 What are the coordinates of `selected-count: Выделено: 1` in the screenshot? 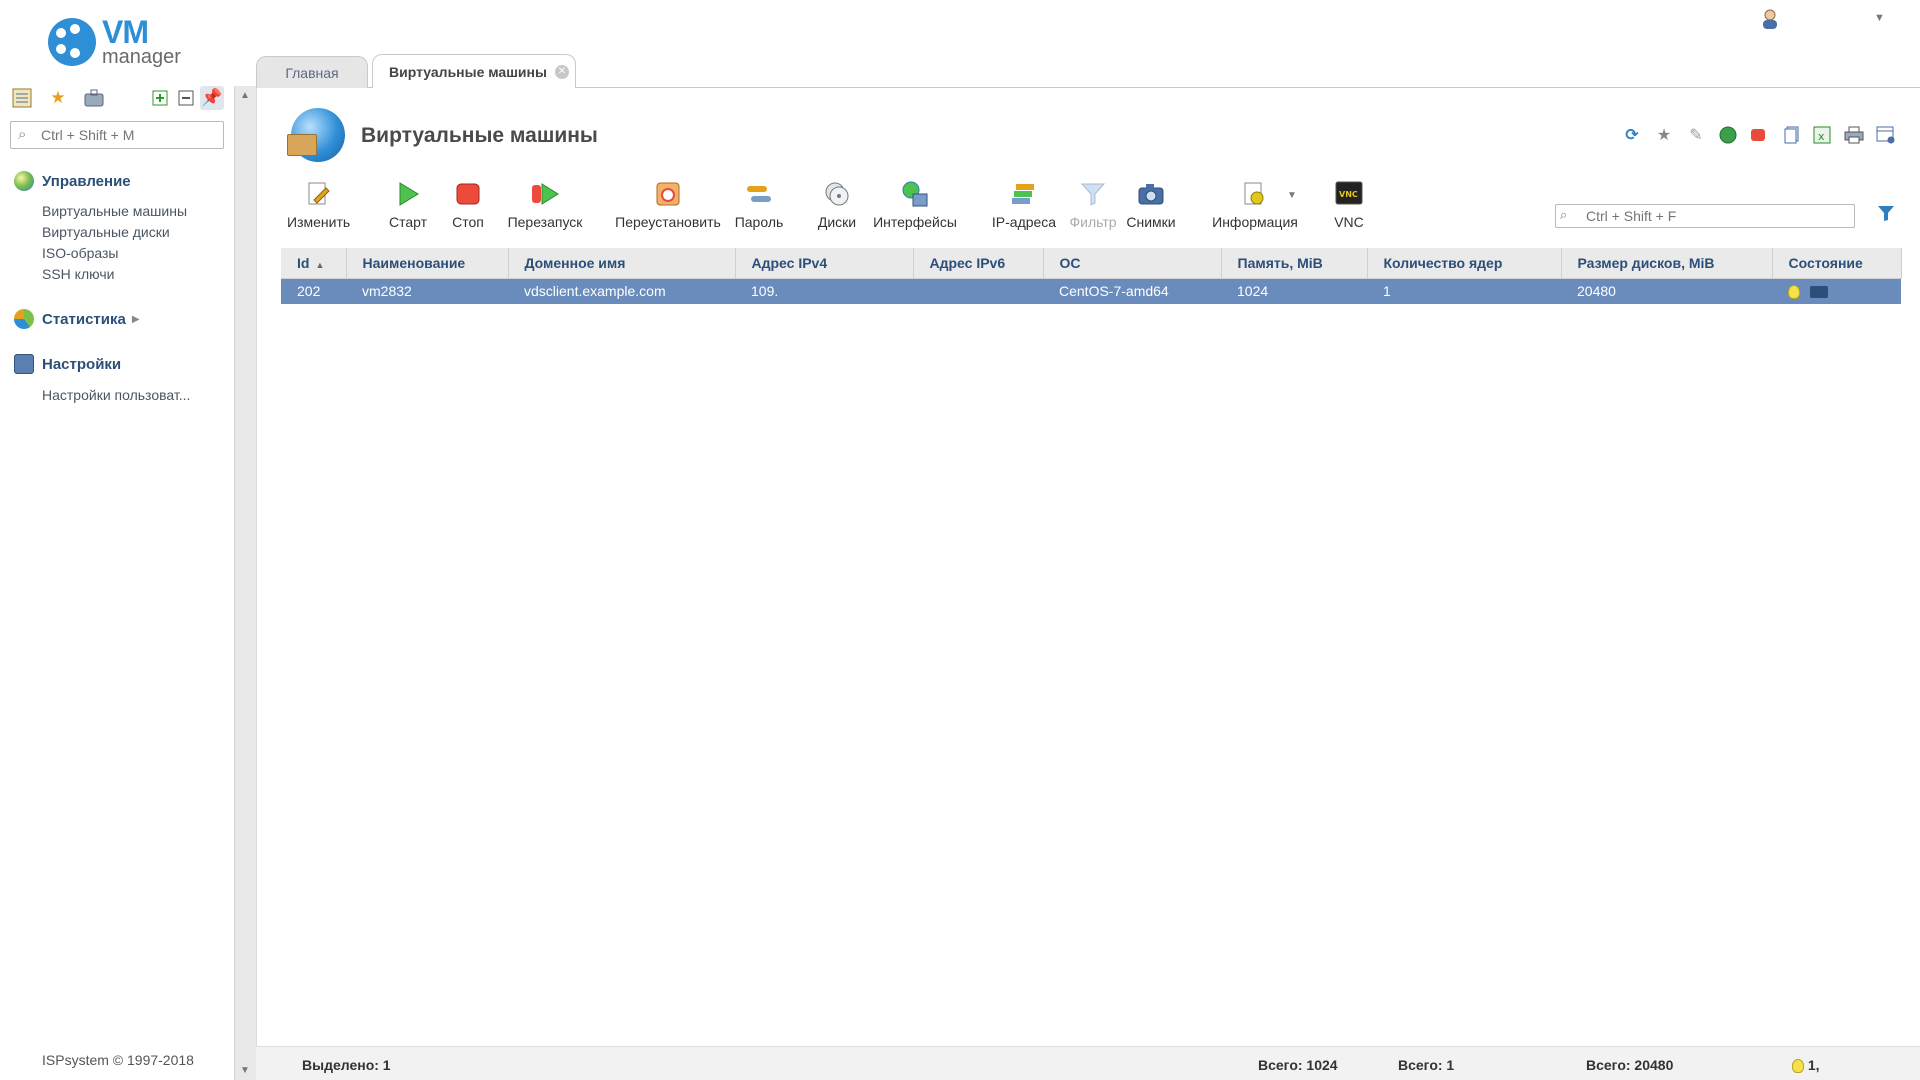 It's located at (346, 1065).